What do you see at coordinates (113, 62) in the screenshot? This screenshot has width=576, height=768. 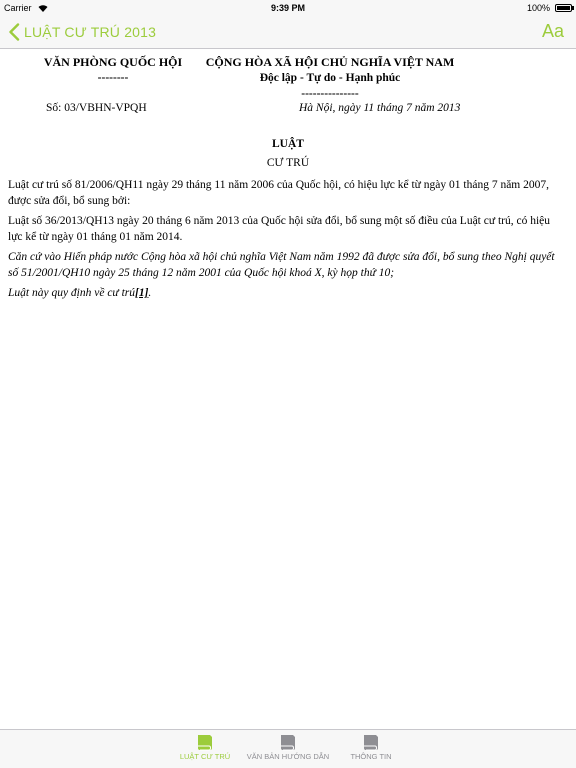 I see `issuer-name: VĂN PHÒNG QUỐC HỘI` at bounding box center [113, 62].